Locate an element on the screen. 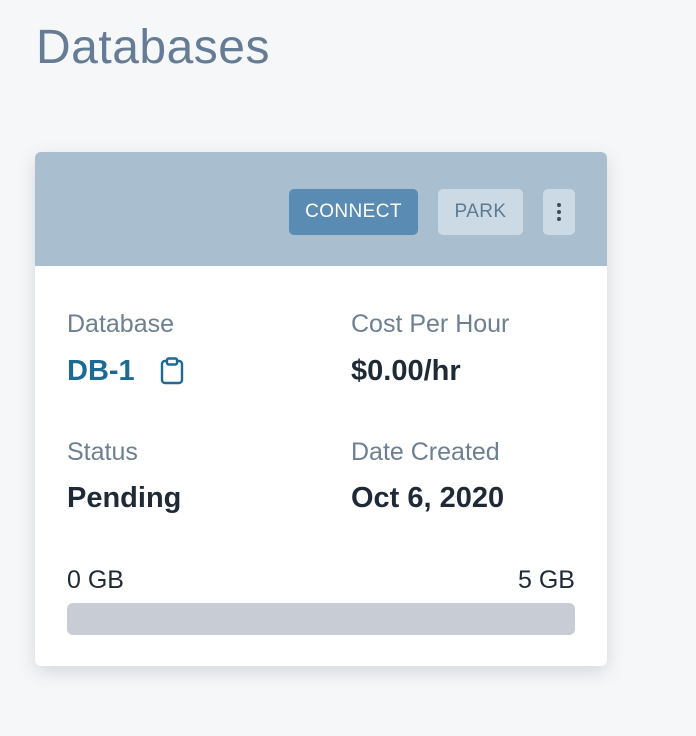 The width and height of the screenshot is (696, 736). cost-per-hour-label: Cost Per Hour is located at coordinates (430, 324).